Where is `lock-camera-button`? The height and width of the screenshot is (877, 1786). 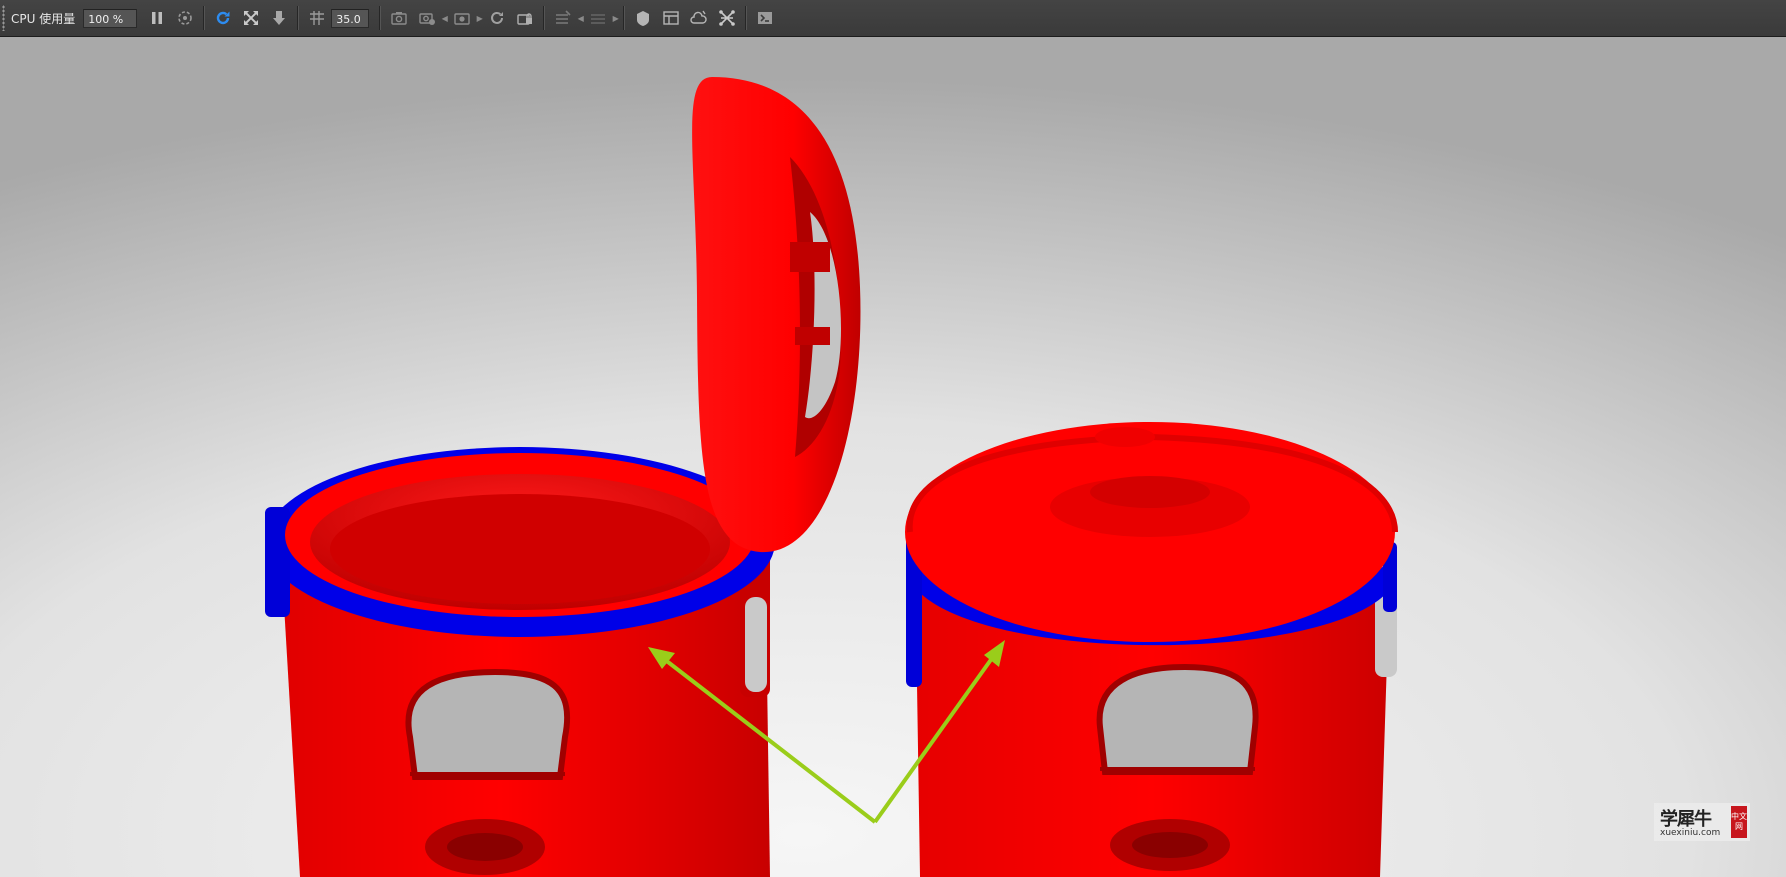 lock-camera-button is located at coordinates (525, 18).